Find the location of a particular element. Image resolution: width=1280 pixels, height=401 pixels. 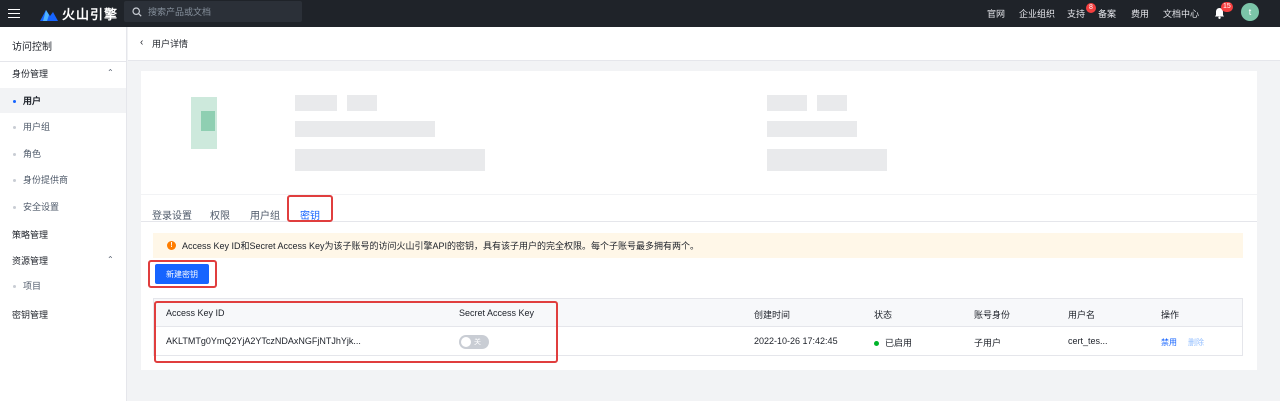

column-header: 状态 is located at coordinates (883, 315).